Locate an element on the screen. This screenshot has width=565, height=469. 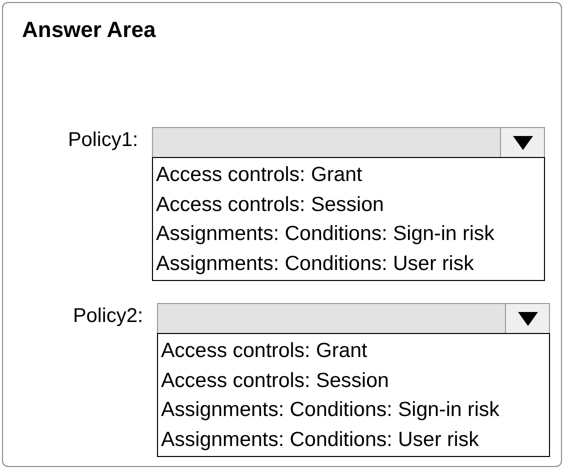
policy-label: Policy1: is located at coordinates (102, 140).